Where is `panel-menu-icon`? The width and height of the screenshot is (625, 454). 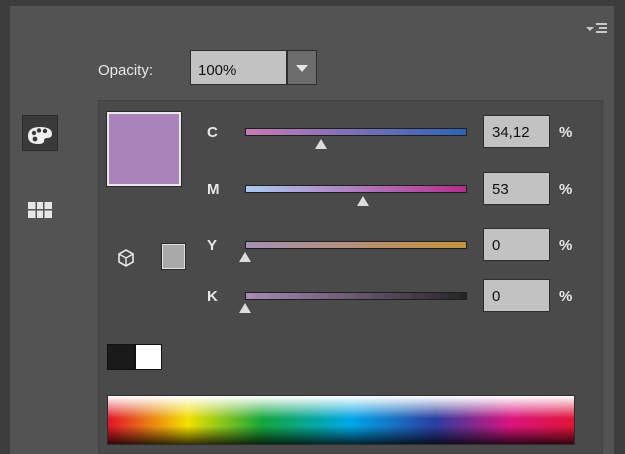
panel-menu-icon is located at coordinates (599, 29).